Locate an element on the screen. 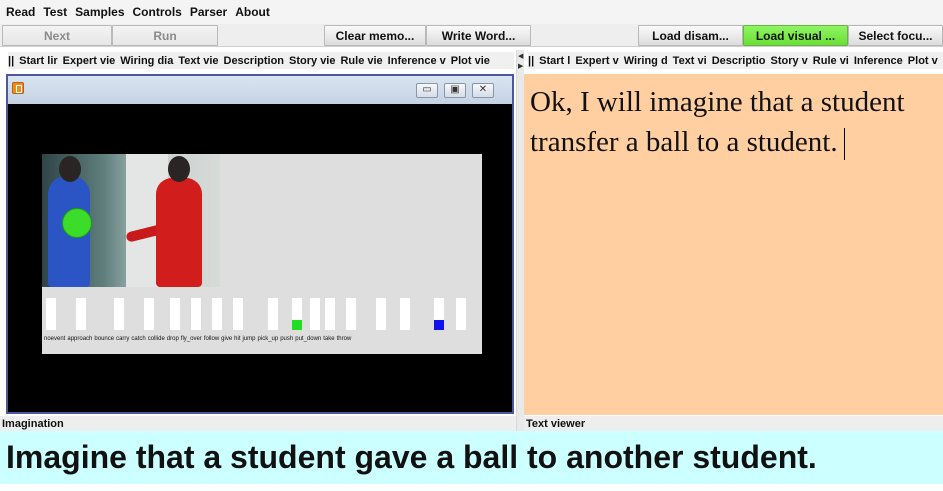 The width and height of the screenshot is (943, 491). activity-bar-hit is located at coordinates (315, 314).